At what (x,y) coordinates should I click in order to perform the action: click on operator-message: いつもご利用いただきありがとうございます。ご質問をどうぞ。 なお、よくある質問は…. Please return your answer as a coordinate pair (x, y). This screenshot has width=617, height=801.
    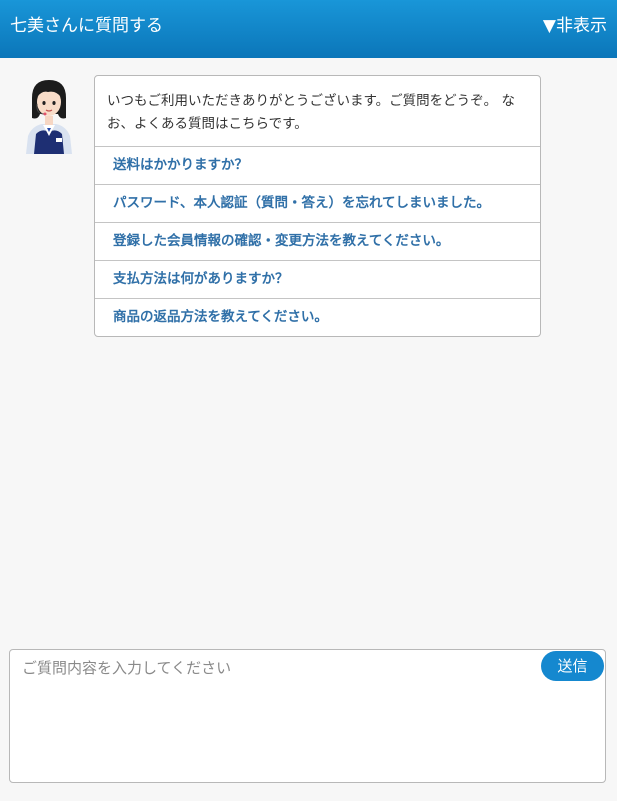
    Looking at the image, I should click on (311, 112).